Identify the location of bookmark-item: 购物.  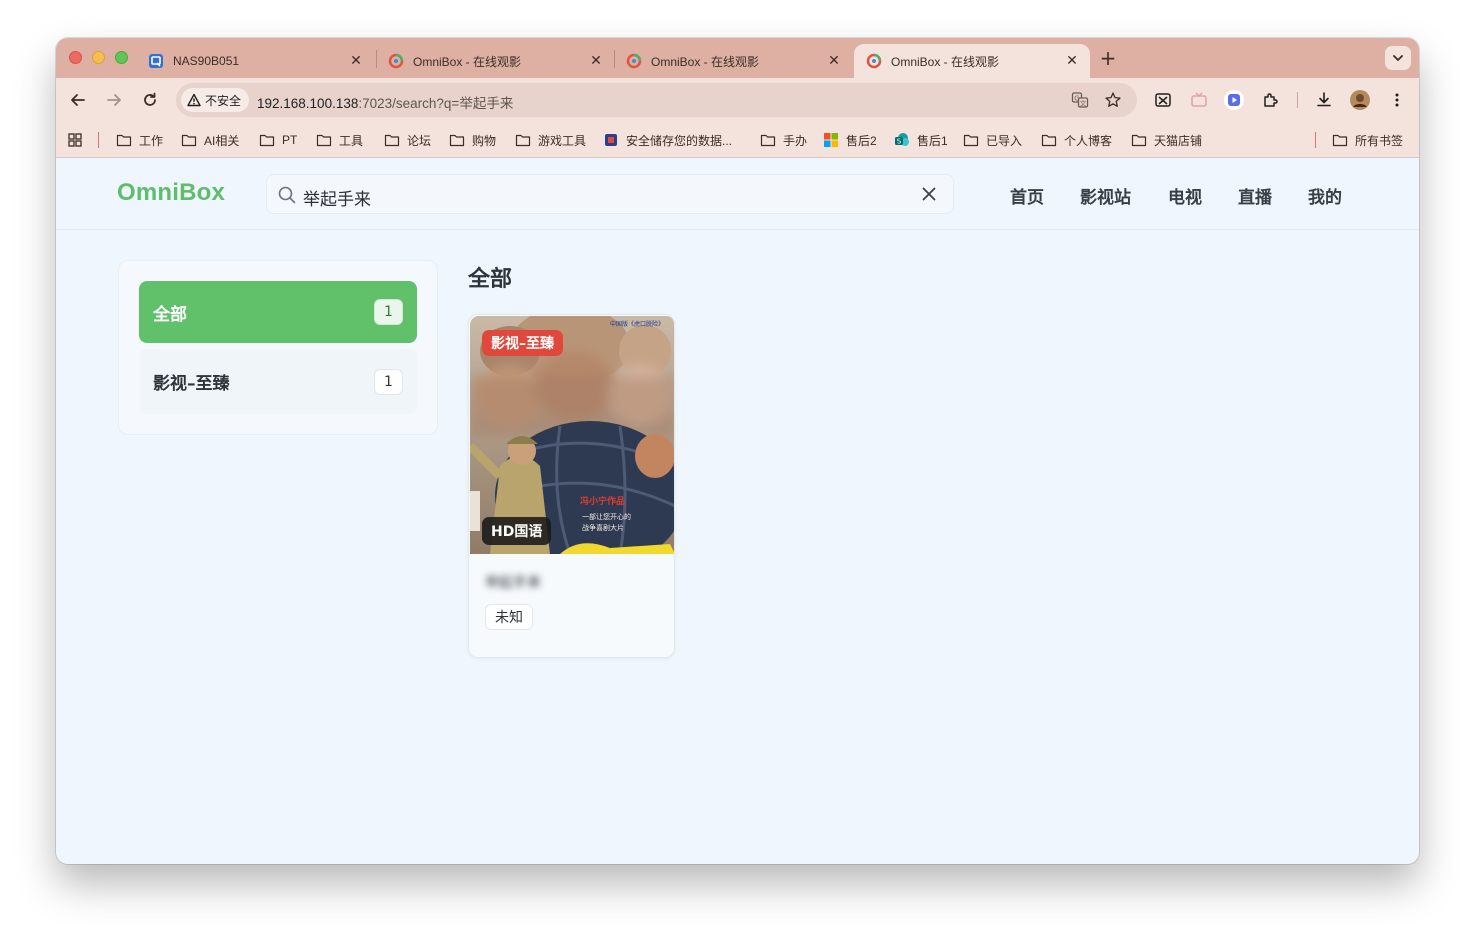
(472, 140).